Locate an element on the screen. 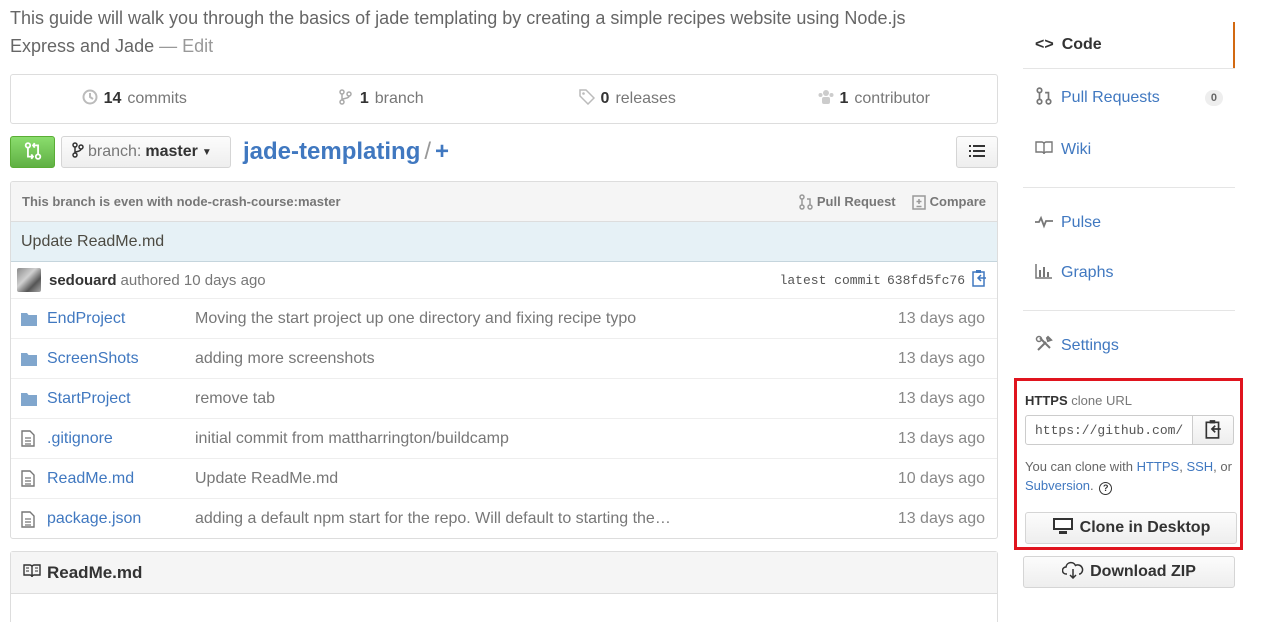  sidebar-item-wiki: Wiki is located at coordinates (1129, 150).